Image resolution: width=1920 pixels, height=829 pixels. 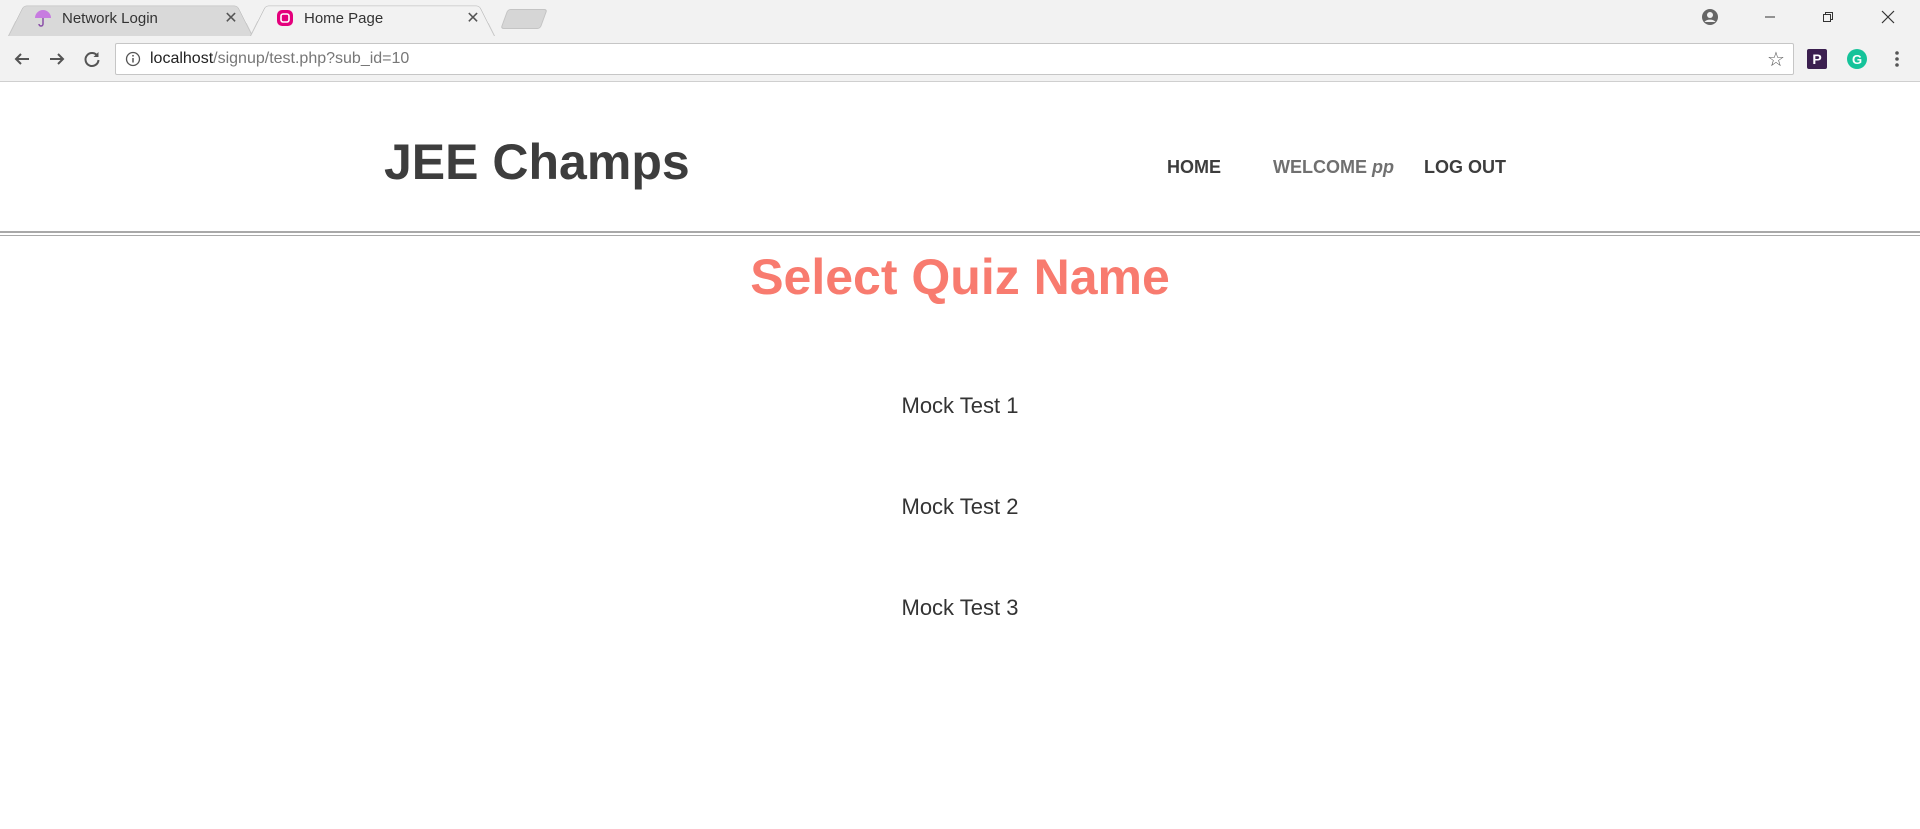 What do you see at coordinates (960, 277) in the screenshot?
I see `page-title: Select Quiz Name` at bounding box center [960, 277].